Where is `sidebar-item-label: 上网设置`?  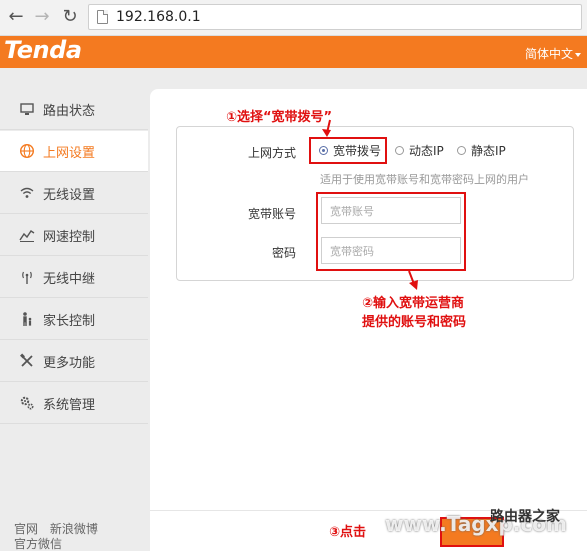 sidebar-item-label: 上网设置 is located at coordinates (69, 153).